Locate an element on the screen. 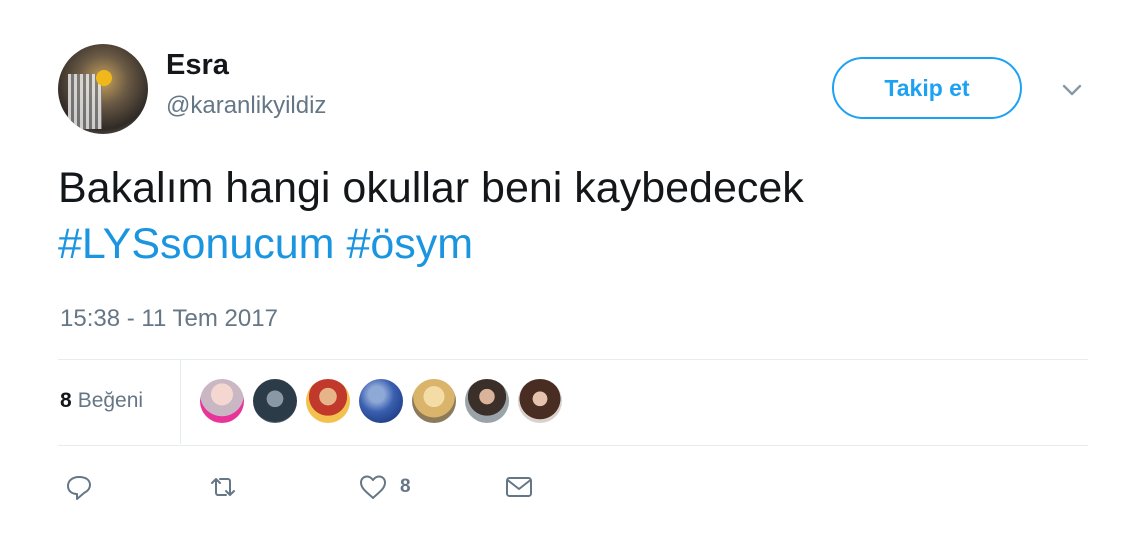 The height and width of the screenshot is (555, 1148). reply-button is located at coordinates (79, 487).